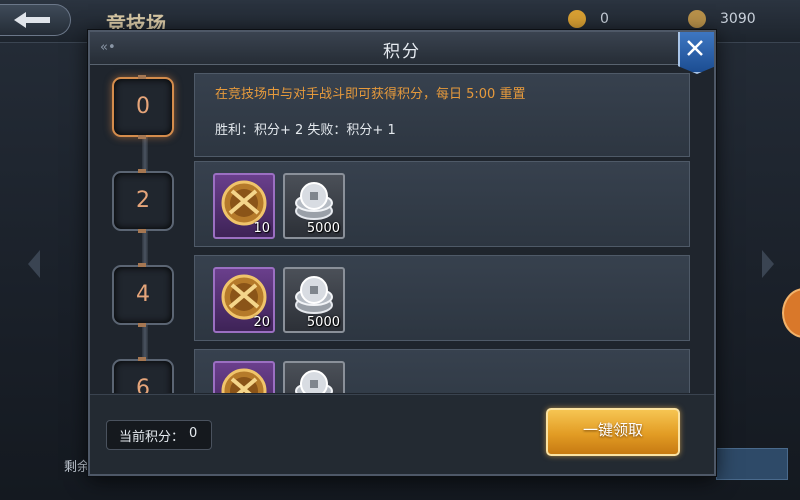 The height and width of the screenshot is (500, 800). I want to click on close-icon, so click(695, 48).